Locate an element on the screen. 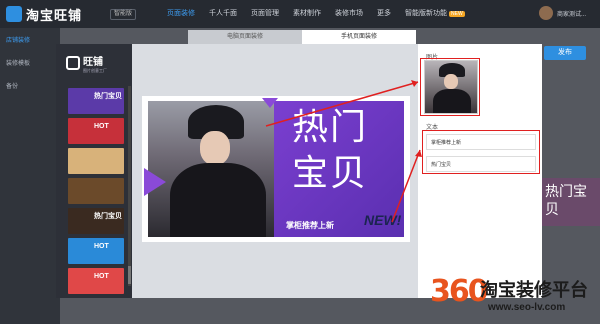 The width and height of the screenshot is (600, 324). publish-button: 发布 is located at coordinates (565, 53).